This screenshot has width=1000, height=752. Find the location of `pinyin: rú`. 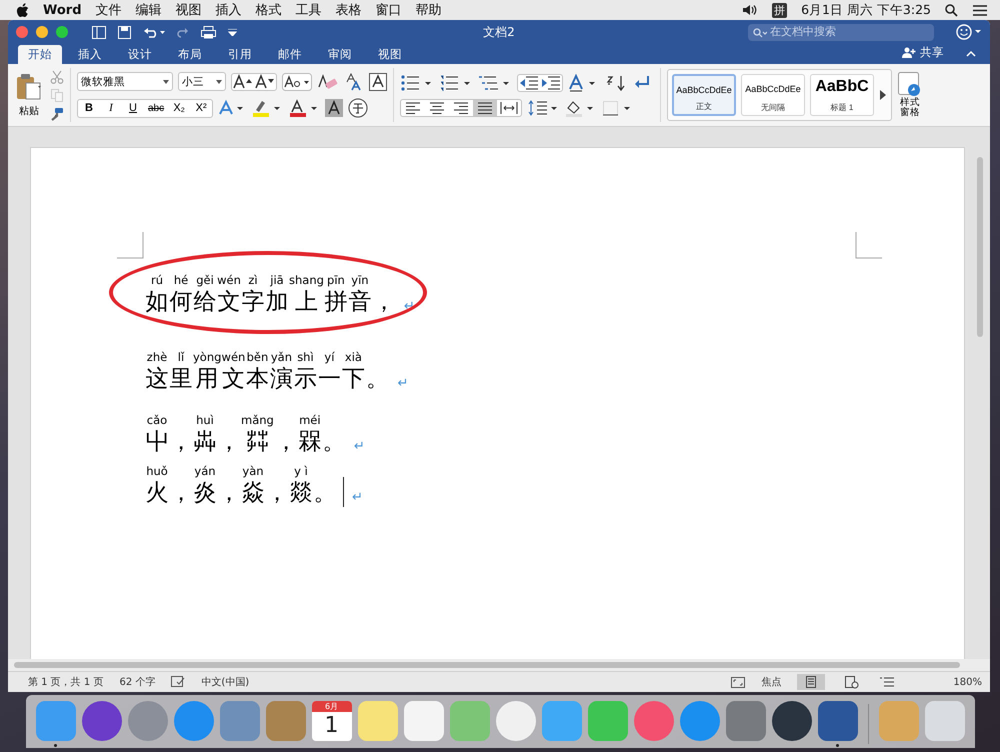

pinyin: rú is located at coordinates (157, 280).